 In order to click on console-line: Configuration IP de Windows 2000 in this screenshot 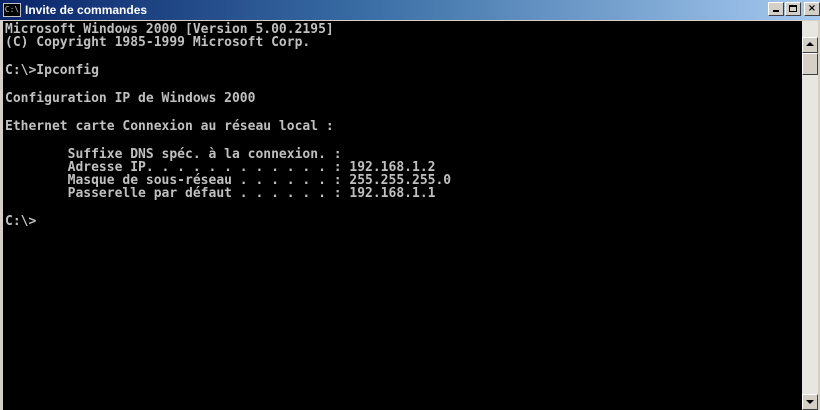, I will do `click(130, 98)`.